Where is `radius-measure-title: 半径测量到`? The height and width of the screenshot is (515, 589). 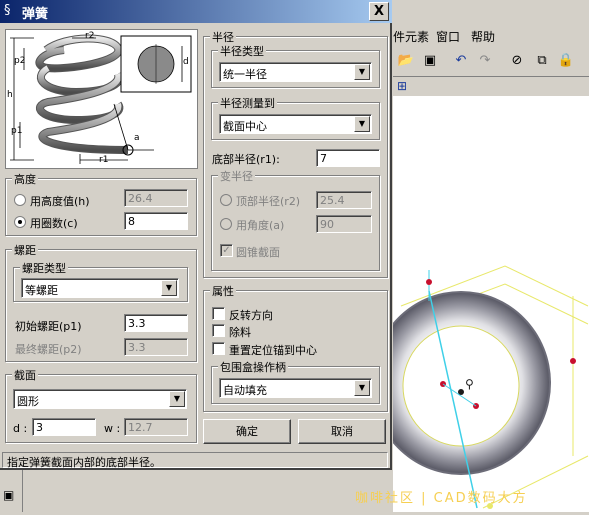
radius-measure-title: 半径测量到 is located at coordinates (247, 103).